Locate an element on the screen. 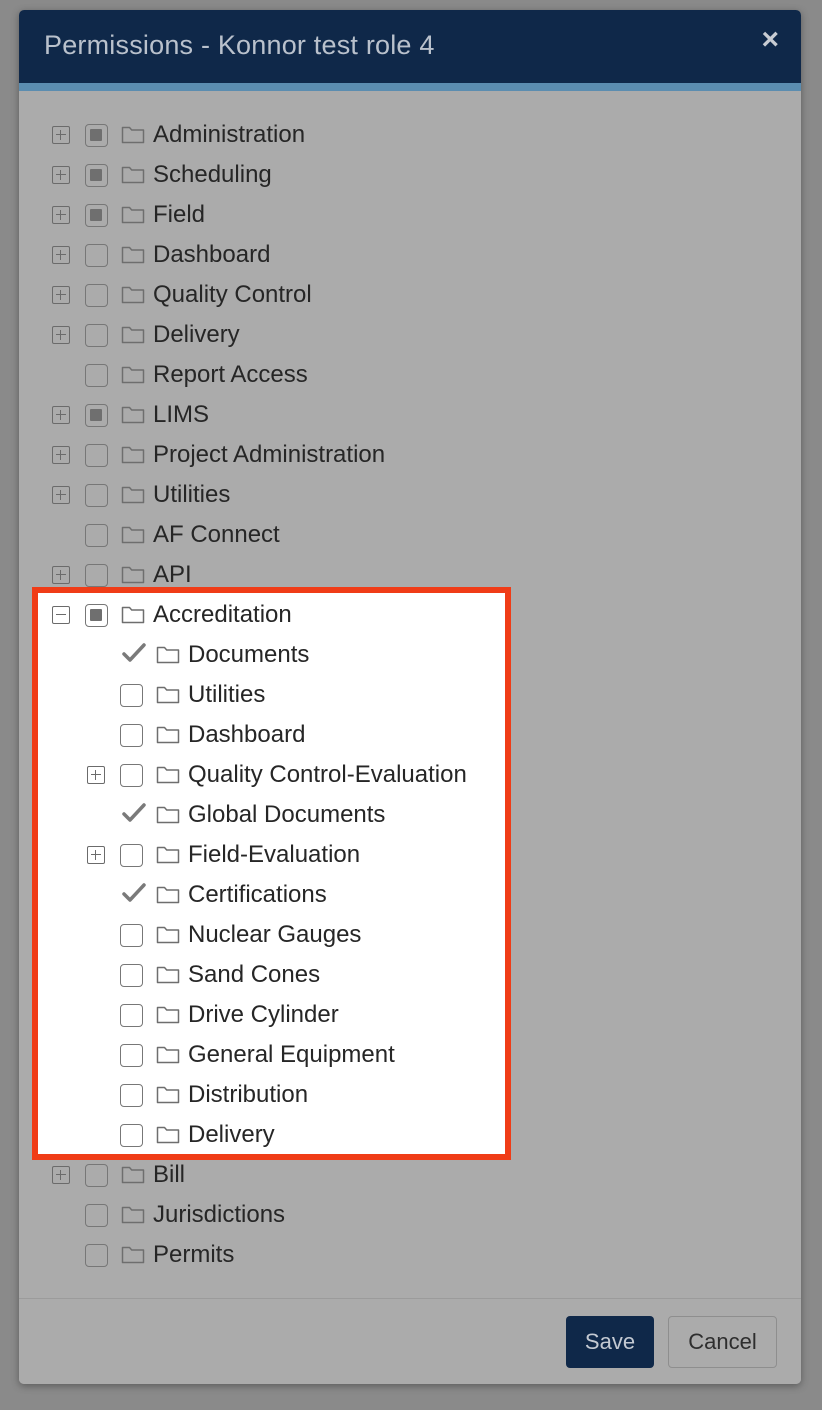 The height and width of the screenshot is (1410, 822). tree-item-label: Report Access is located at coordinates (230, 374).